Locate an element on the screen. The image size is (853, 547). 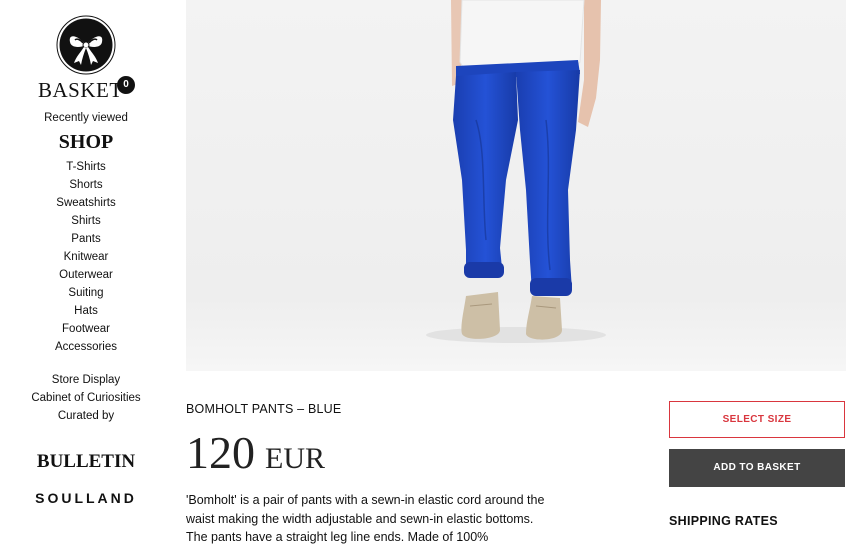
curated-by-link: Curated by is located at coordinates (86, 417).